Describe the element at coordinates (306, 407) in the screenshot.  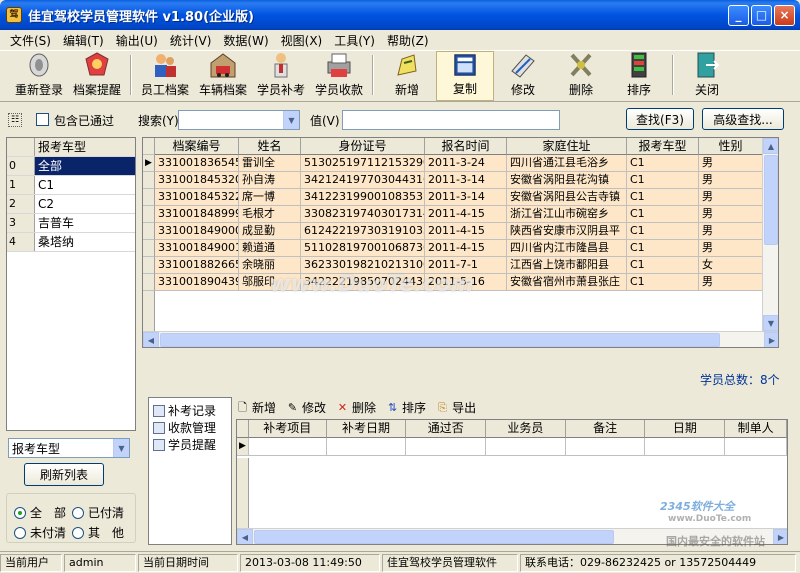
I see `detail-edit-button: ✎ 修改` at that location.